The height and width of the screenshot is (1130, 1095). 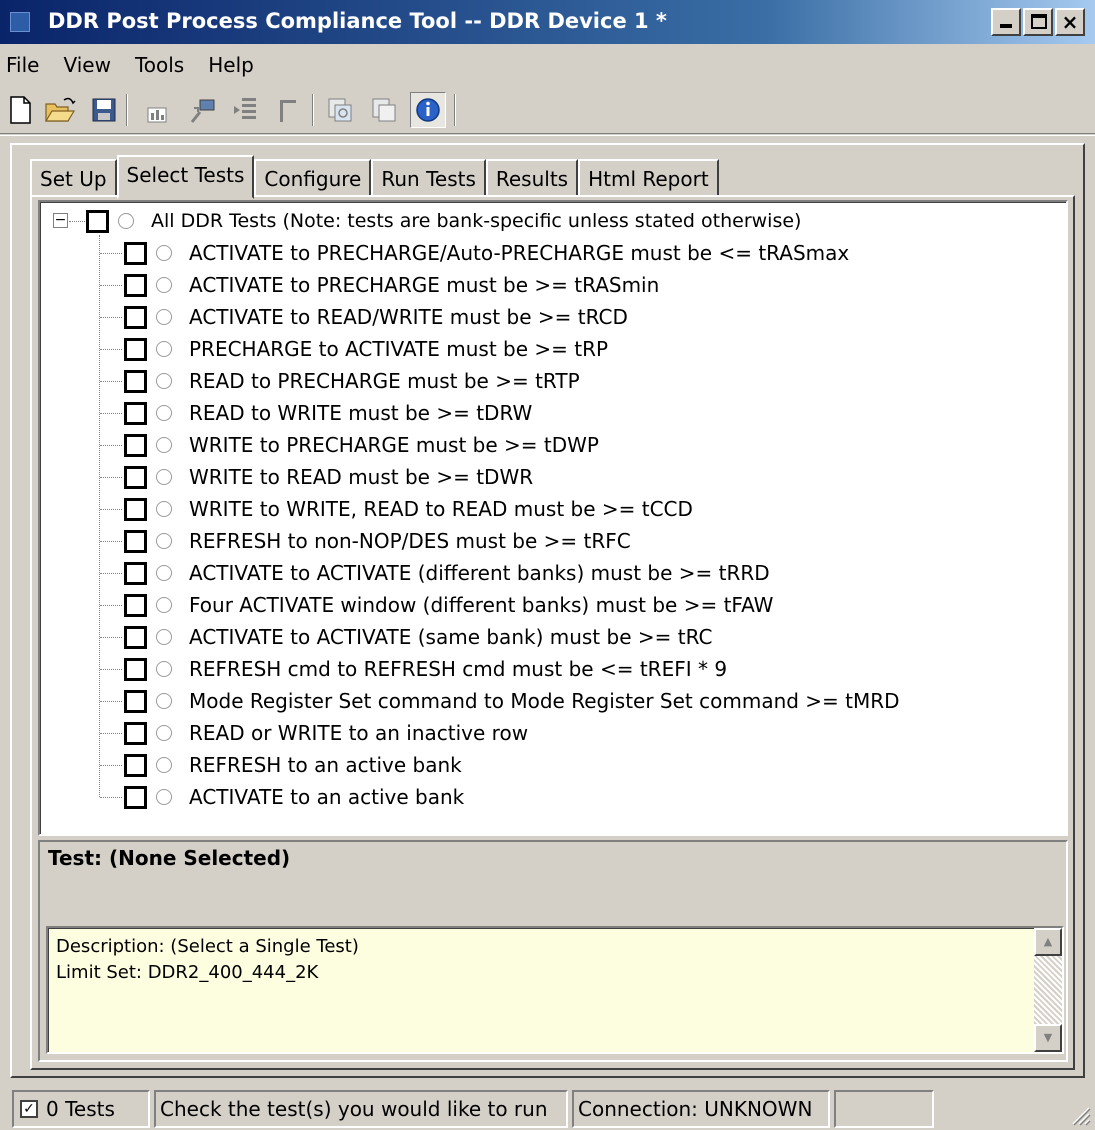 I want to click on menu-help: Help, so click(x=231, y=65).